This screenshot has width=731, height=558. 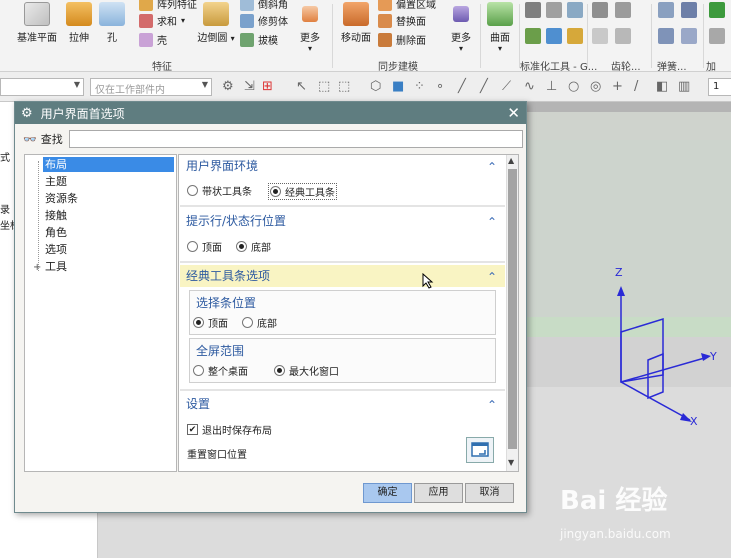 What do you see at coordinates (480, 450) in the screenshot?
I see `reset-window-button` at bounding box center [480, 450].